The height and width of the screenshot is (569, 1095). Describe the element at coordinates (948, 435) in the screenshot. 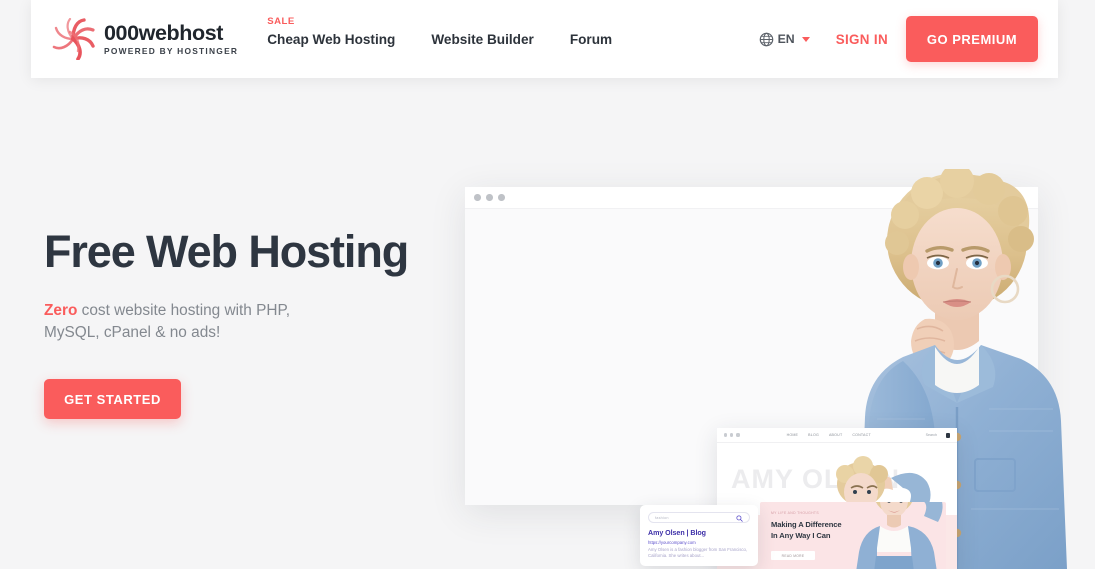

I see `shopping-bag-icon` at that location.